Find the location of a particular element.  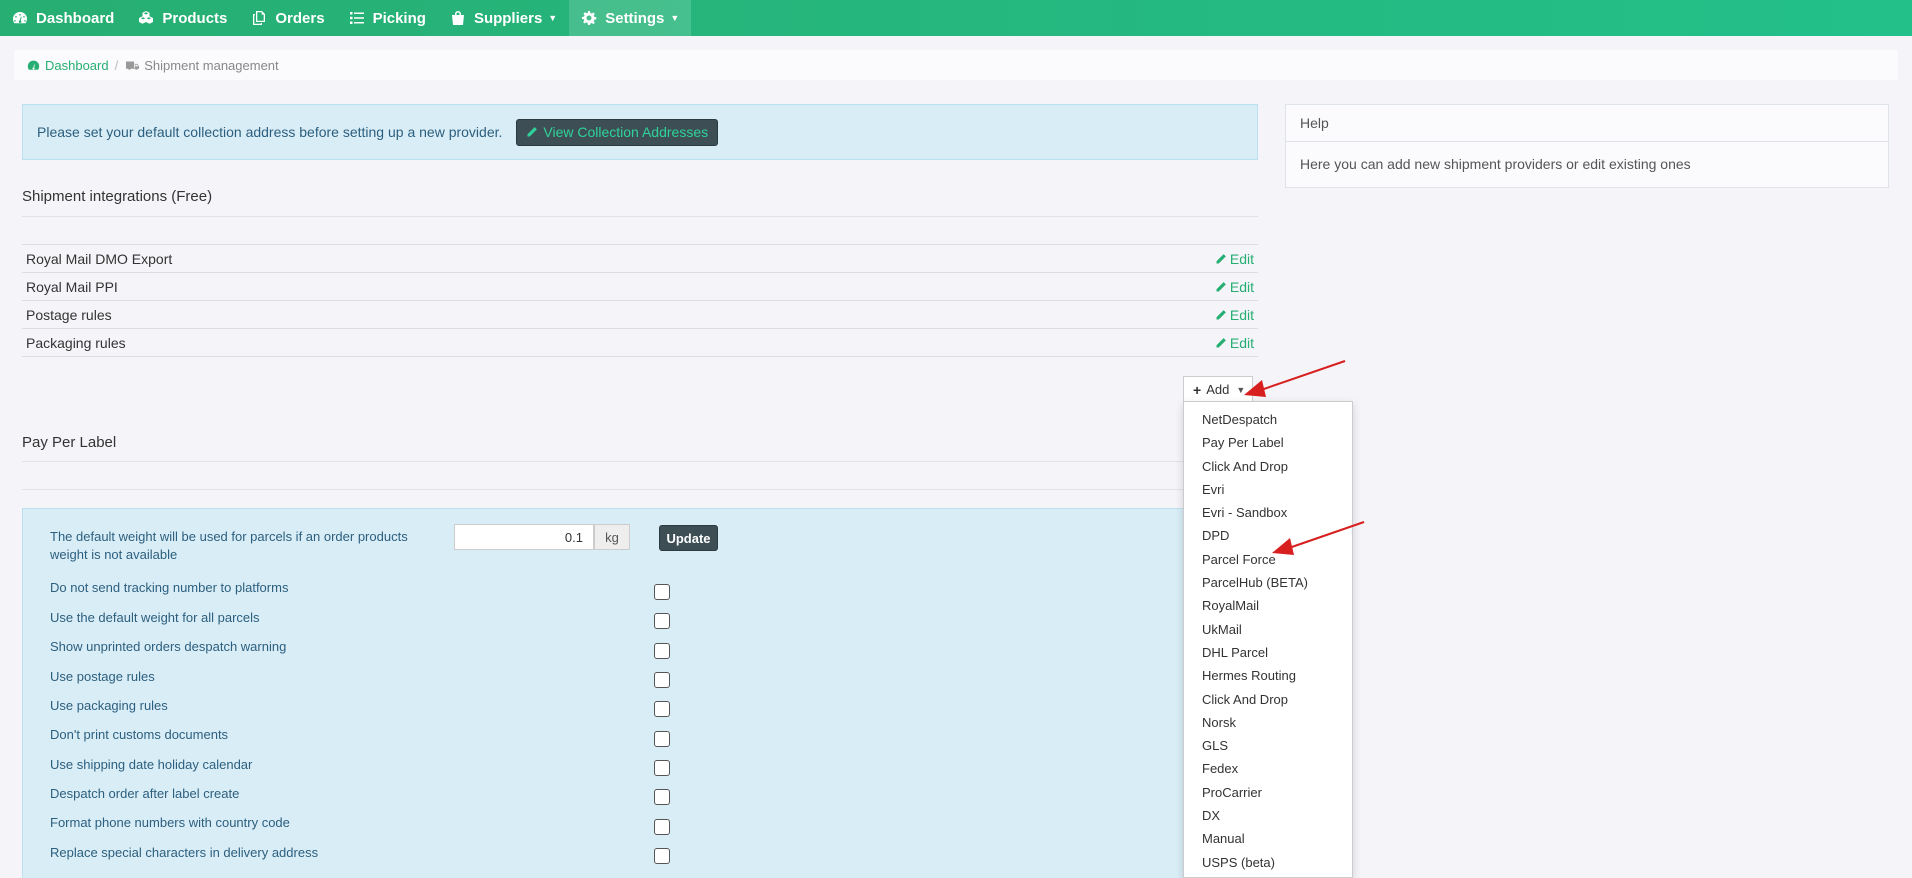

nav-dashboard: Dashboard is located at coordinates (63, 18).